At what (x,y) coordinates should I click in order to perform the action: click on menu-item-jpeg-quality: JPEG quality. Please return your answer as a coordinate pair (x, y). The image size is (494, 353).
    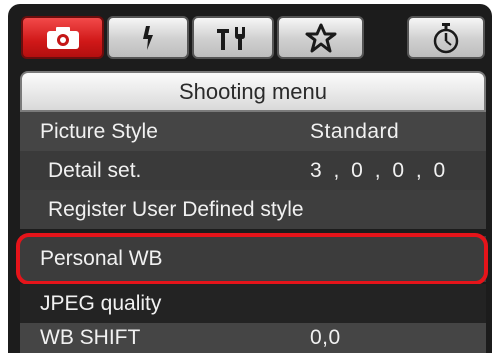
    Looking at the image, I should click on (253, 303).